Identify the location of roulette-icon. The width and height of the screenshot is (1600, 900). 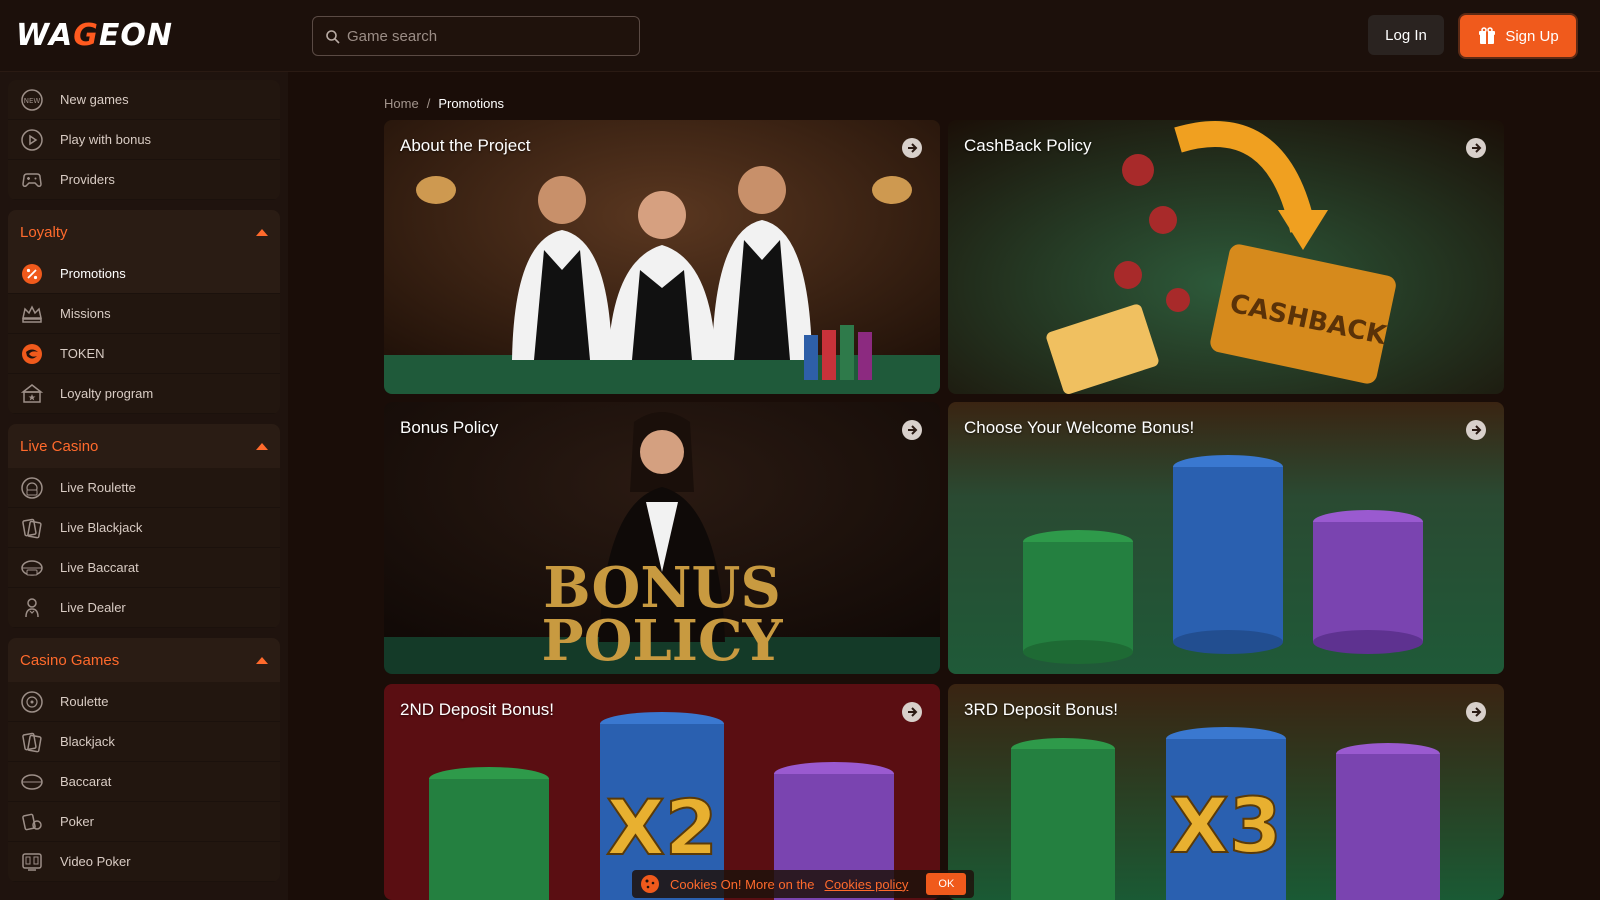
(32, 701).